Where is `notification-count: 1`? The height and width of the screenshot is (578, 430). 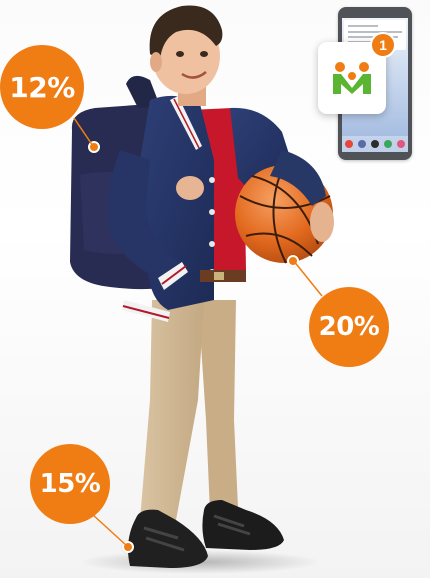
notification-count: 1 is located at coordinates (383, 45).